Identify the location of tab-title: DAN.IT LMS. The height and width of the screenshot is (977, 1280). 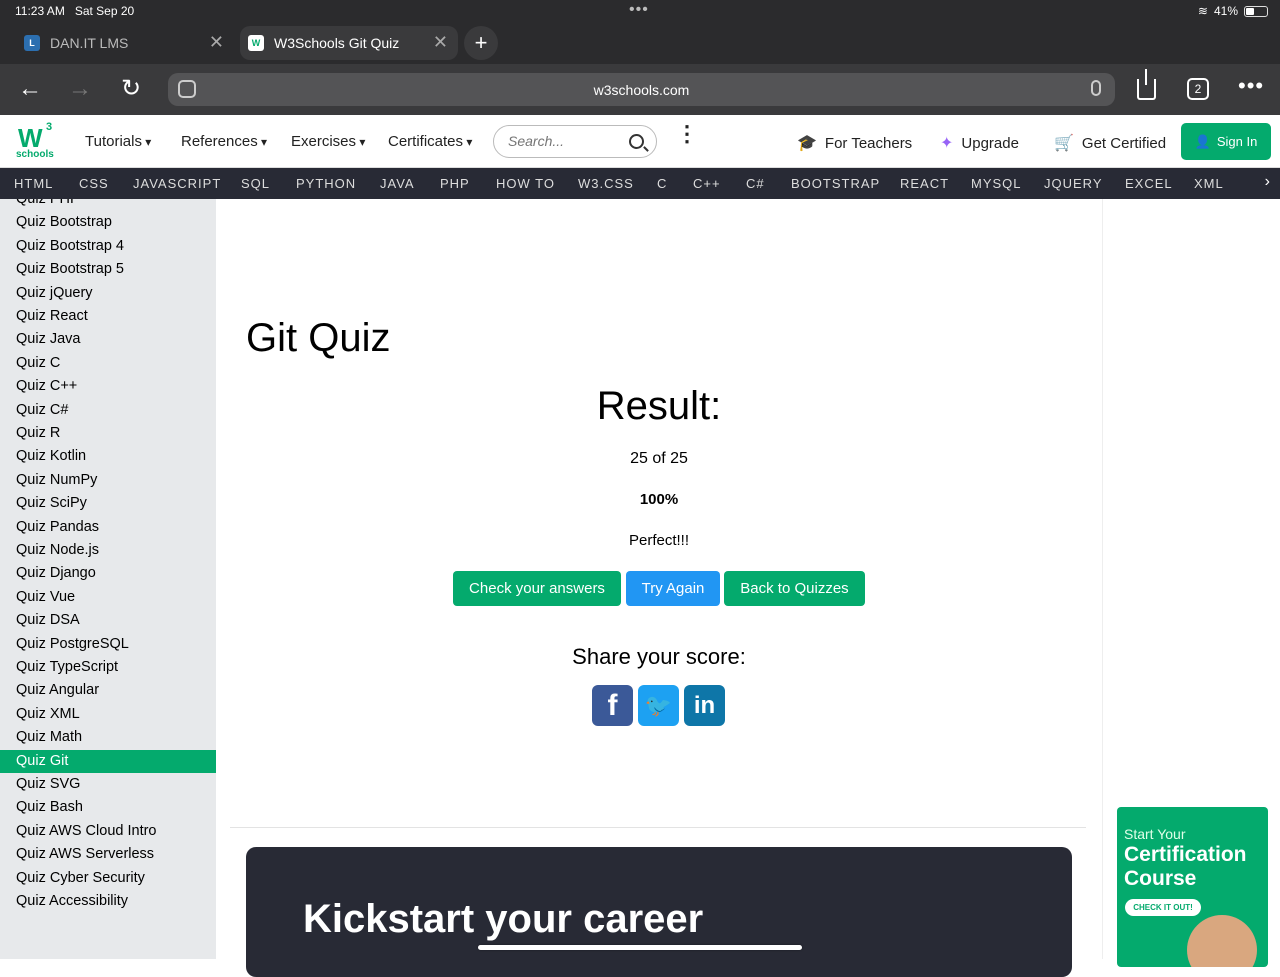
(89, 43).